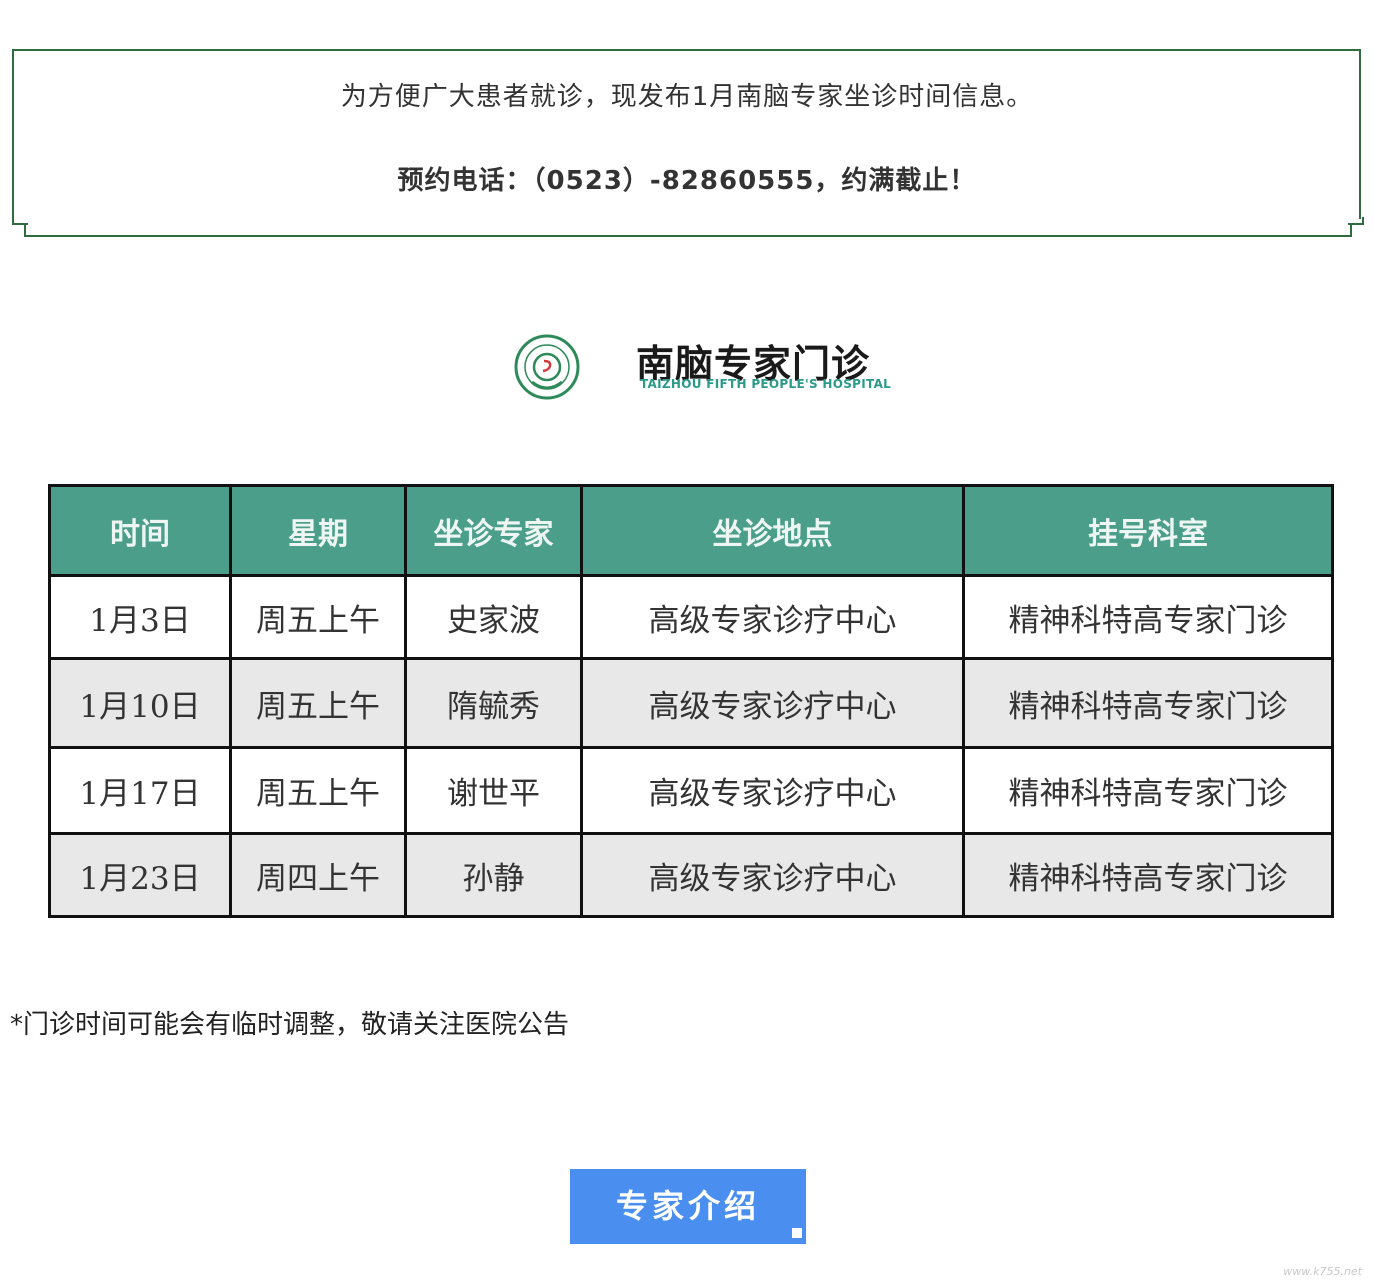 Image resolution: width=1374 pixels, height=1286 pixels. Describe the element at coordinates (797, 1233) in the screenshot. I see `button-corner-mark` at that location.